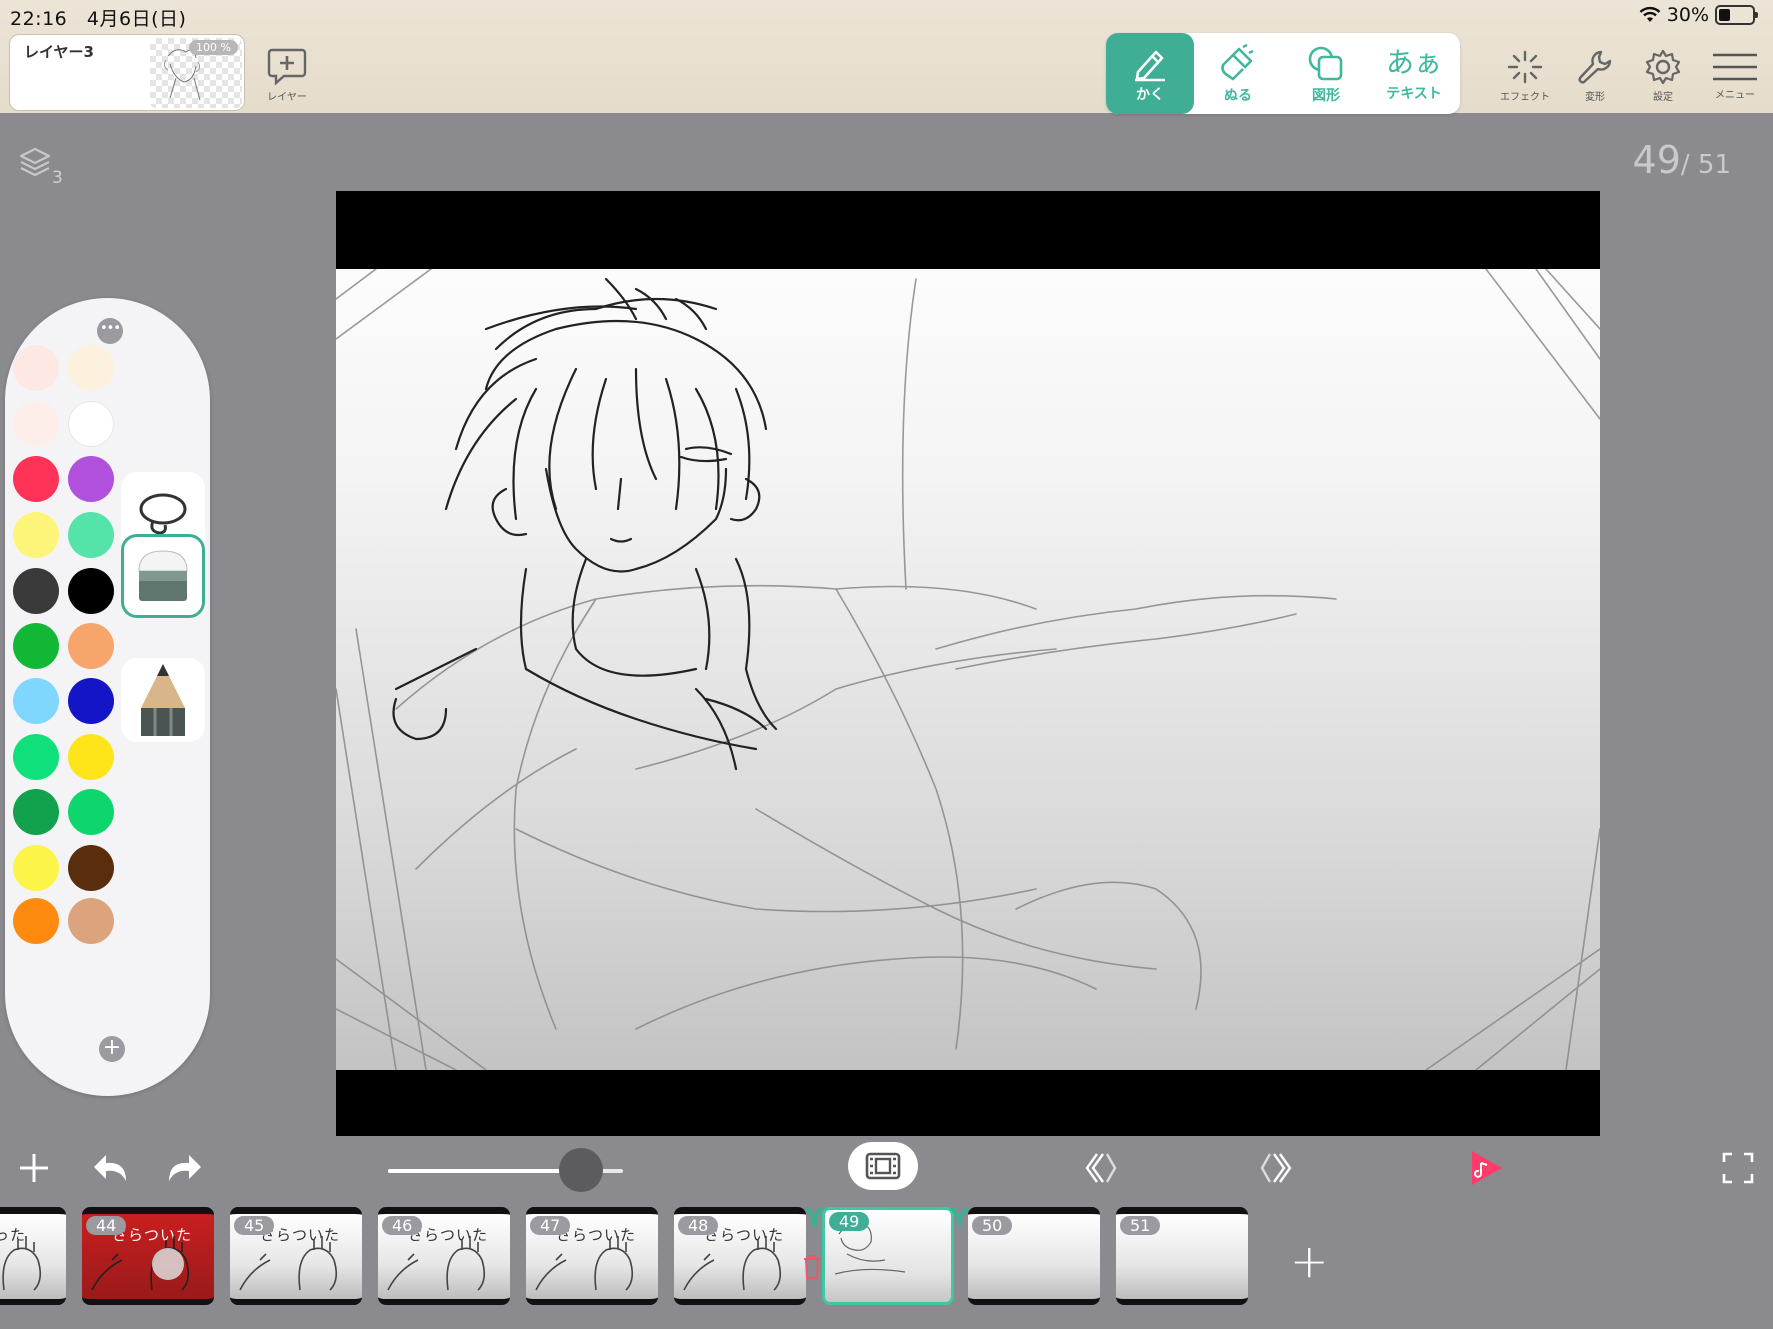  Describe the element at coordinates (1276, 1168) in the screenshot. I see `next-frame-button` at that location.